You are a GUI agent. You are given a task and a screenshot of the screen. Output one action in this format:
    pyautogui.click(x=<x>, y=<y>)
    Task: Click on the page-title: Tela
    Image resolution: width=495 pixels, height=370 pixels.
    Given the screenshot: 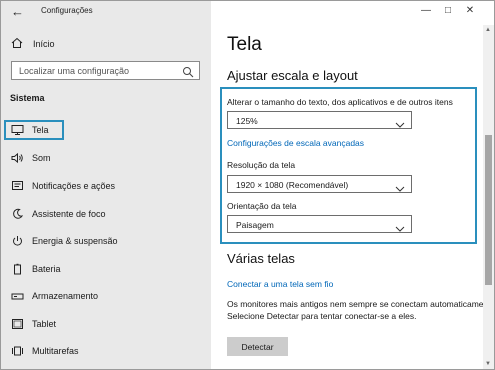 What is the action you would take?
    pyautogui.click(x=244, y=44)
    